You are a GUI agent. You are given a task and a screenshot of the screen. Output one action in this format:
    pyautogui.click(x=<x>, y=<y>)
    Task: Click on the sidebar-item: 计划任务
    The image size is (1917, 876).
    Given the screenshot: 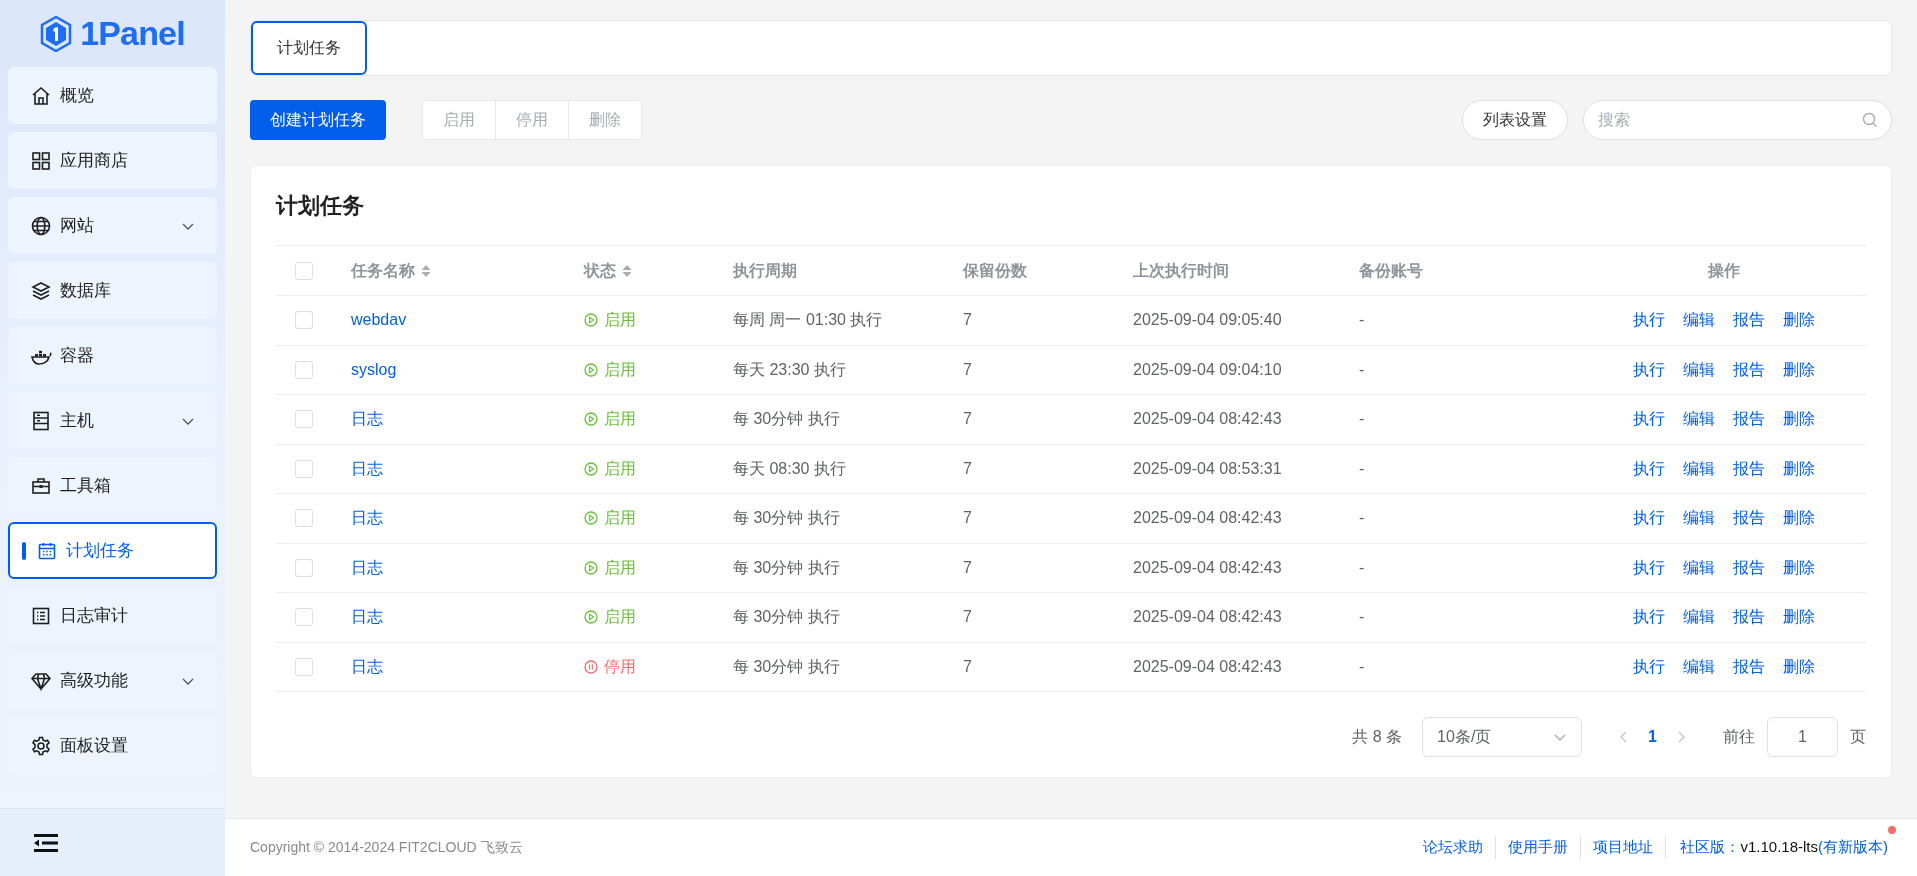 What is the action you would take?
    pyautogui.click(x=112, y=550)
    